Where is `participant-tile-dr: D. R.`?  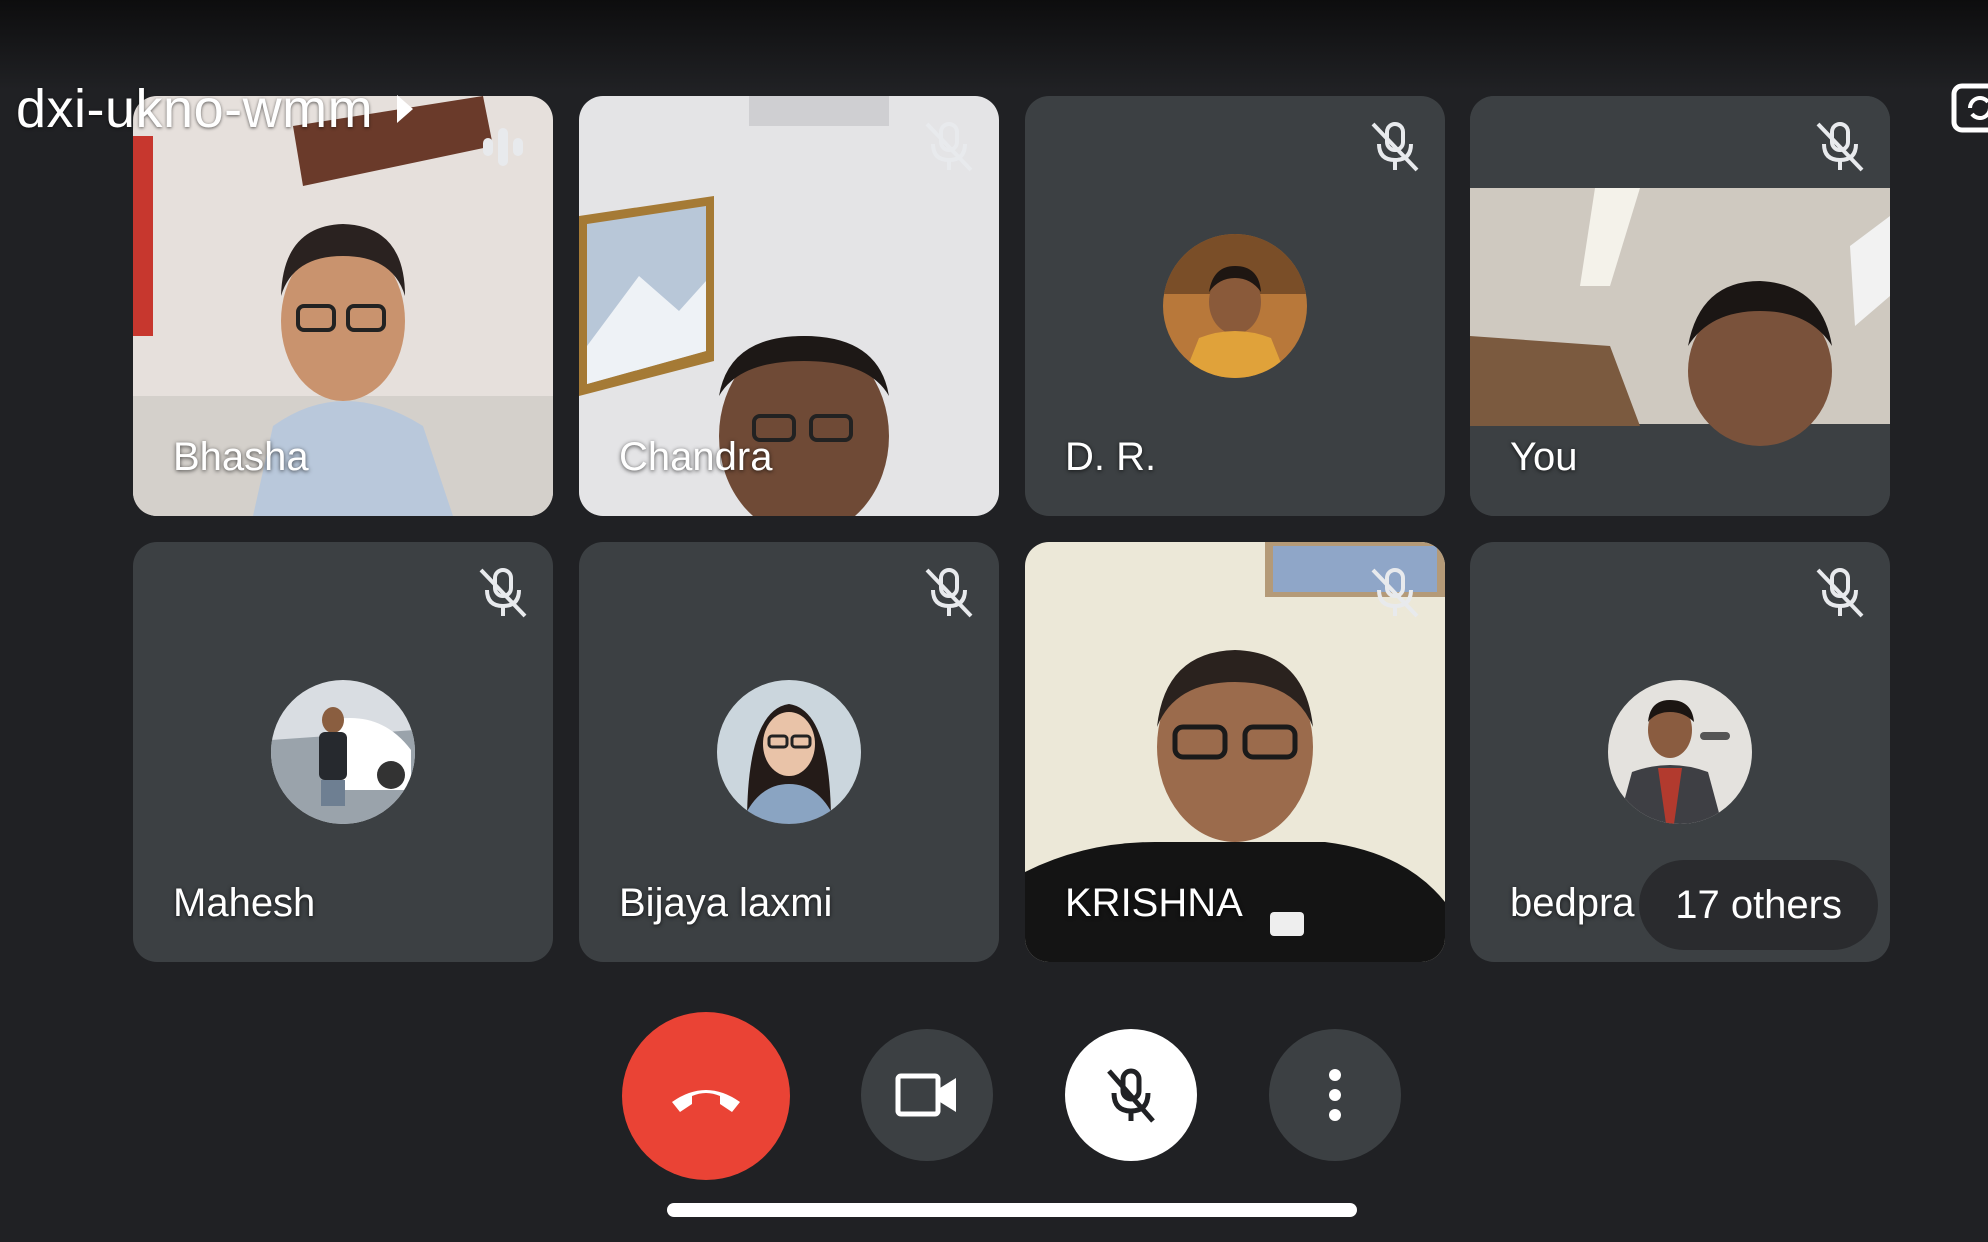 participant-tile-dr: D. R. is located at coordinates (1235, 306).